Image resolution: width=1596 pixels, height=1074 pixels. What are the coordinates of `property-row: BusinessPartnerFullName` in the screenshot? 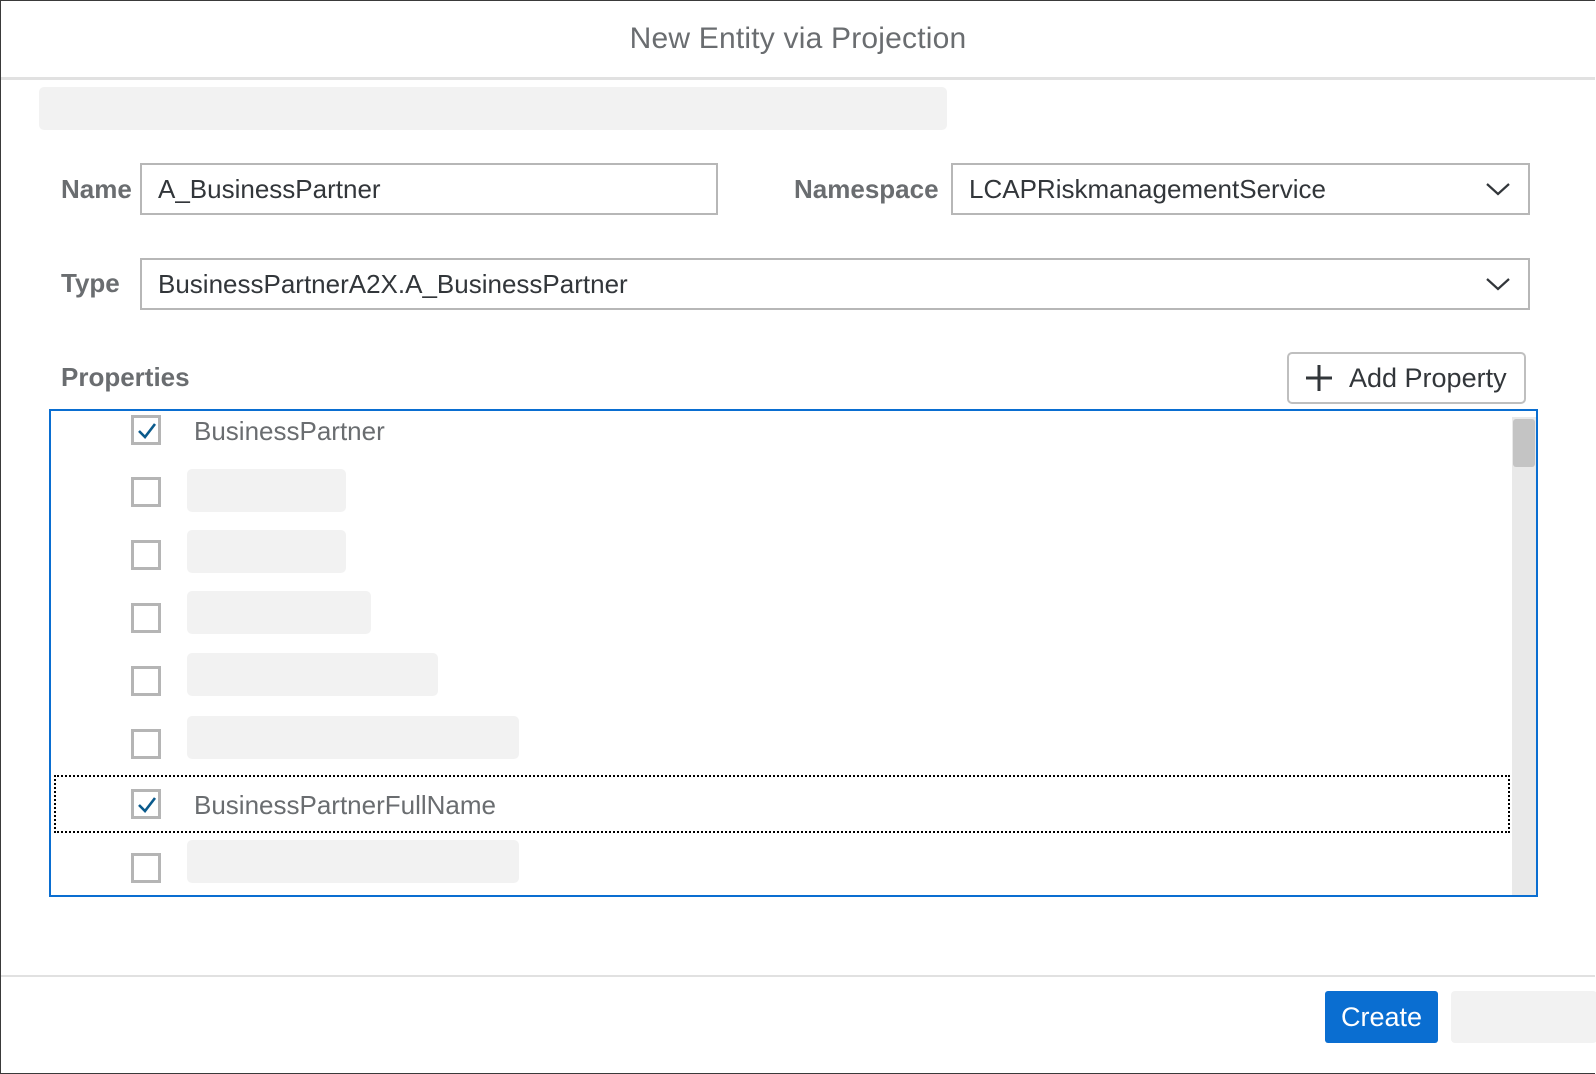 It's located at (782, 804).